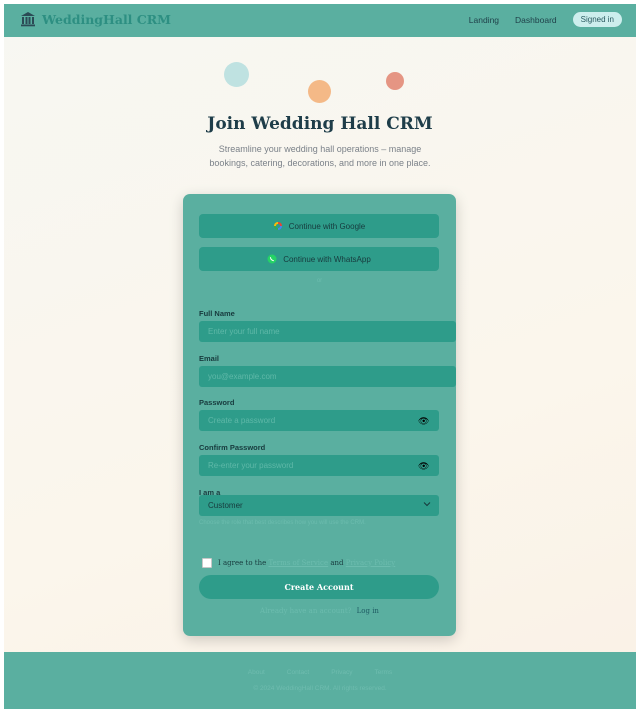  What do you see at coordinates (327, 259) in the screenshot?
I see `whatsapp-button-label: Continue with WhatsApp` at bounding box center [327, 259].